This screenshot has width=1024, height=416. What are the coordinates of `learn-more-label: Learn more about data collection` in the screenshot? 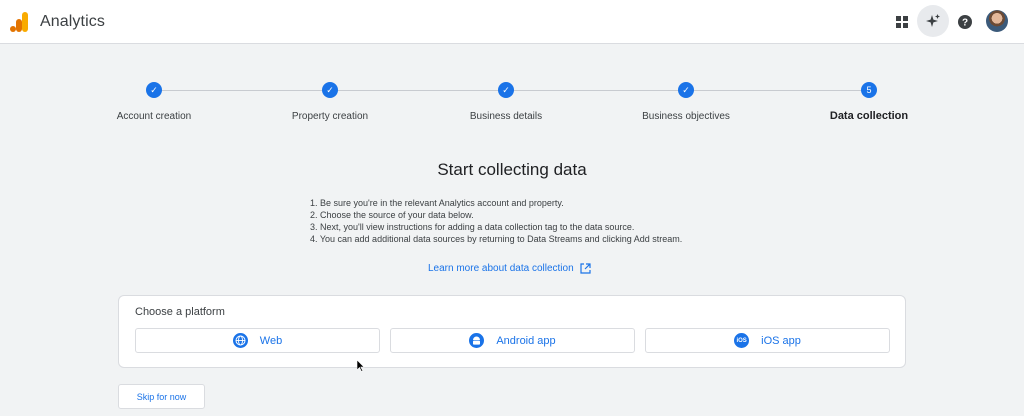 It's located at (501, 268).